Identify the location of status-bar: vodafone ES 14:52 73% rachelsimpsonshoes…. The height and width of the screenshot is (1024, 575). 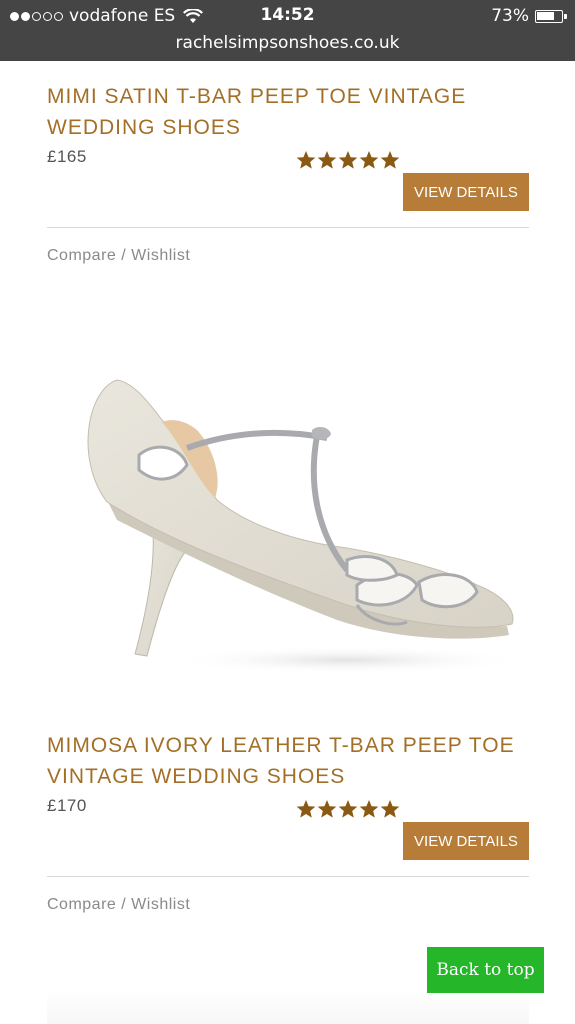
(287, 30).